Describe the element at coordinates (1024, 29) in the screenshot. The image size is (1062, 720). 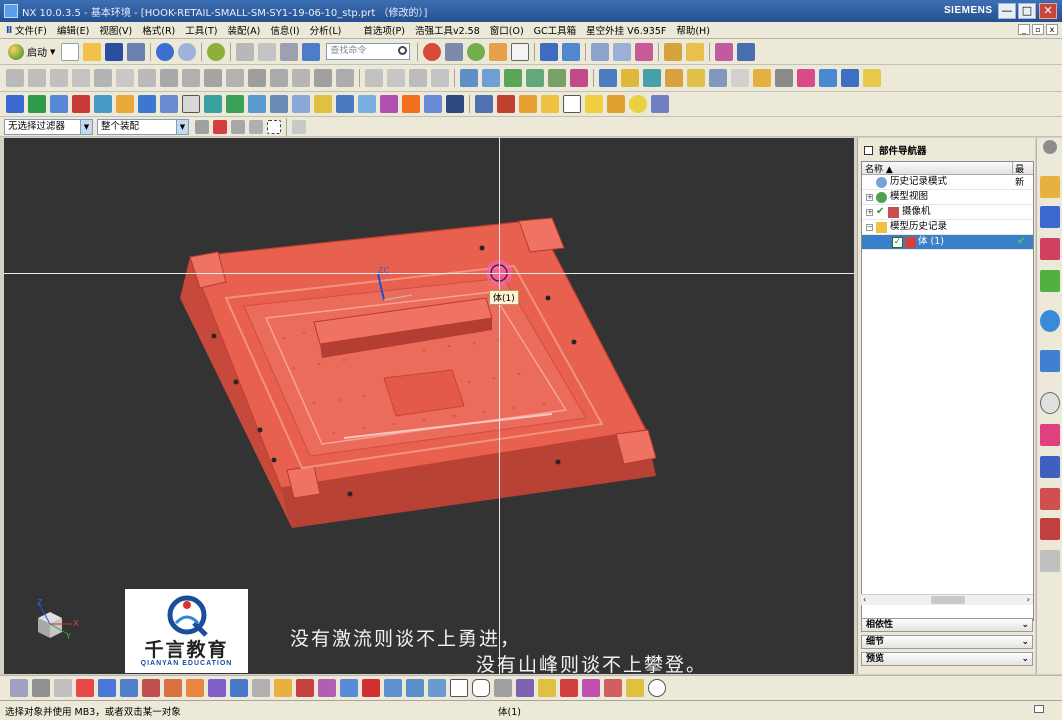
I see `doc-minimize-button: _` at that location.